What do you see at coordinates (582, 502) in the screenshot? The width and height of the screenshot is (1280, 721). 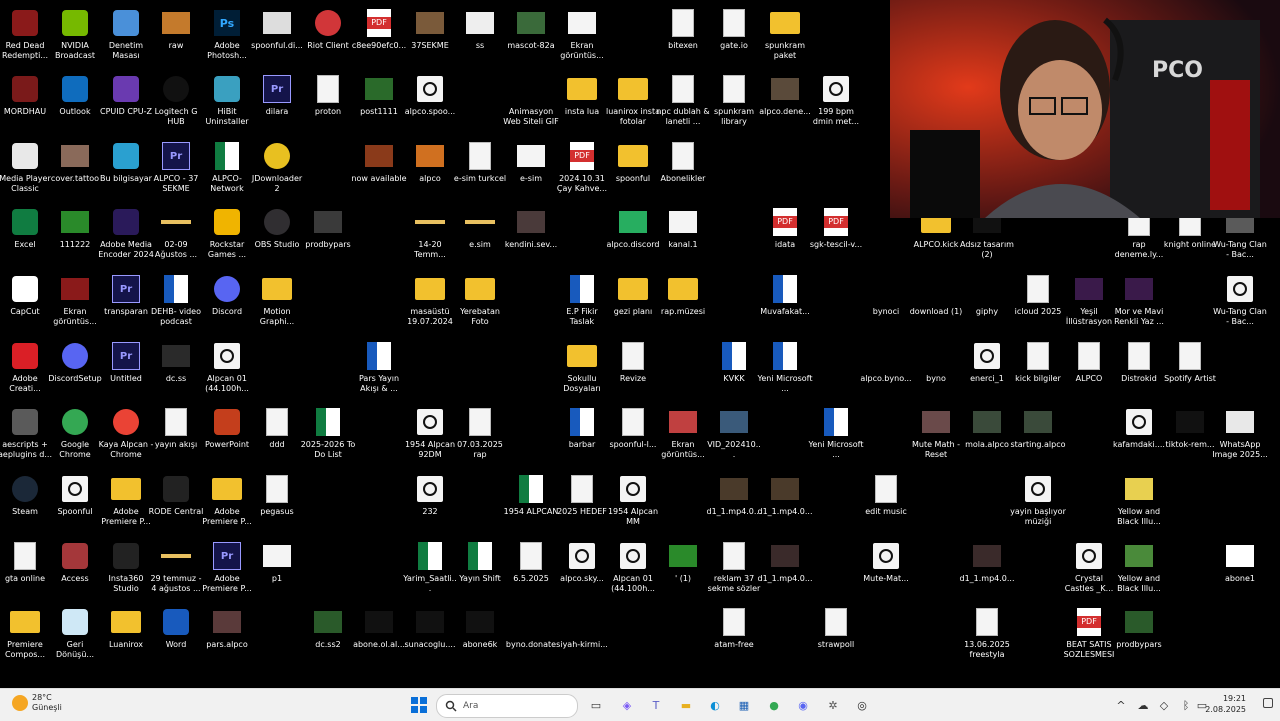 I see `desktop-icon: 2025 HEDEF` at bounding box center [582, 502].